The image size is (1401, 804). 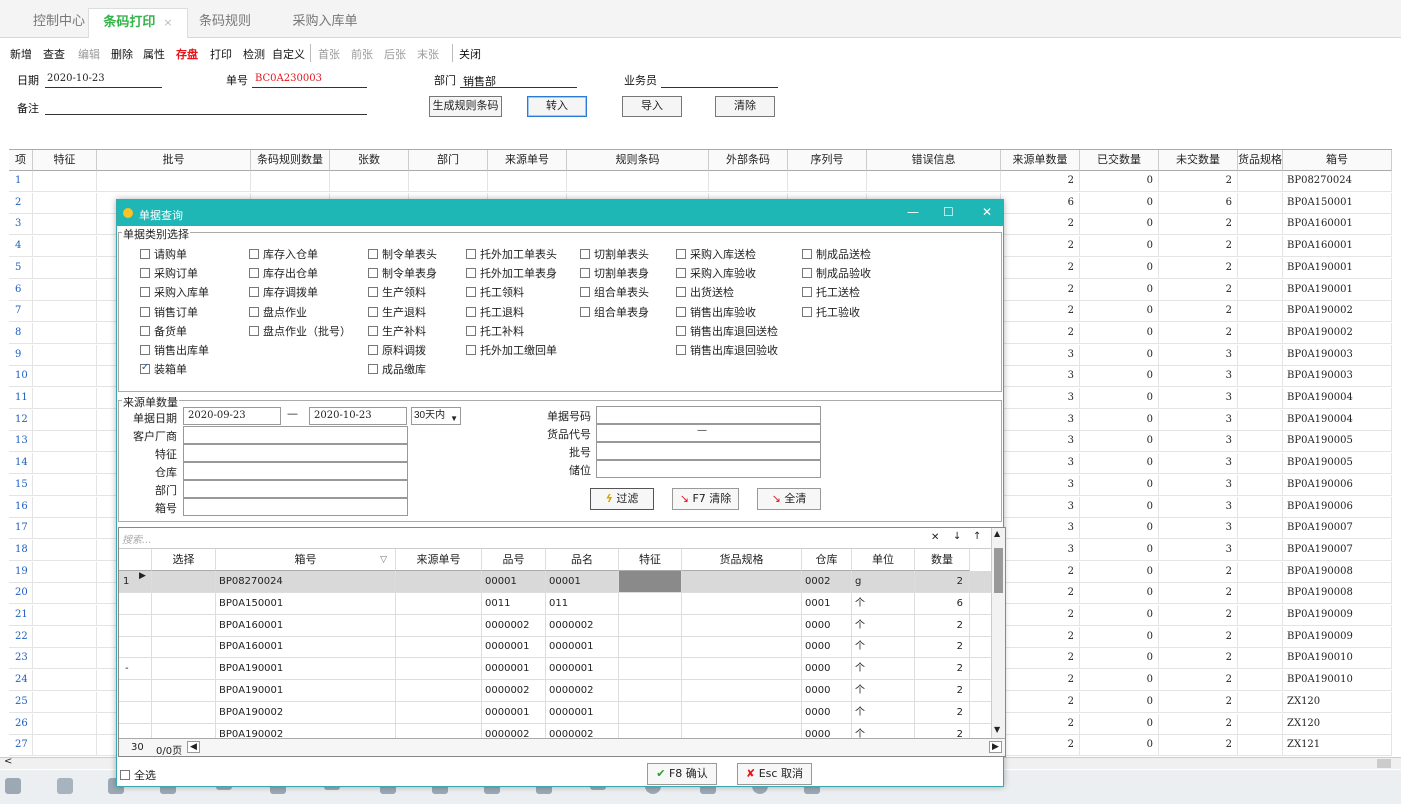 What do you see at coordinates (295, 471) in the screenshot?
I see `warehouse-input` at bounding box center [295, 471].